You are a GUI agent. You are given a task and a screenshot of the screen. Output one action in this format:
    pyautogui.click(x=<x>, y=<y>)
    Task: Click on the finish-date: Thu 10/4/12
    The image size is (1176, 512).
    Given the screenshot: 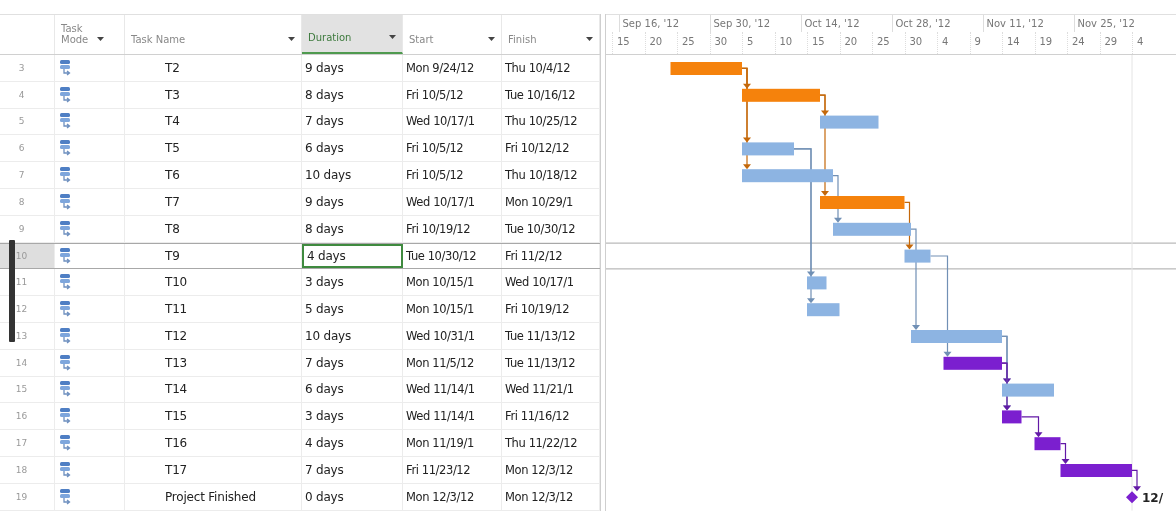 What is the action you would take?
    pyautogui.click(x=538, y=67)
    